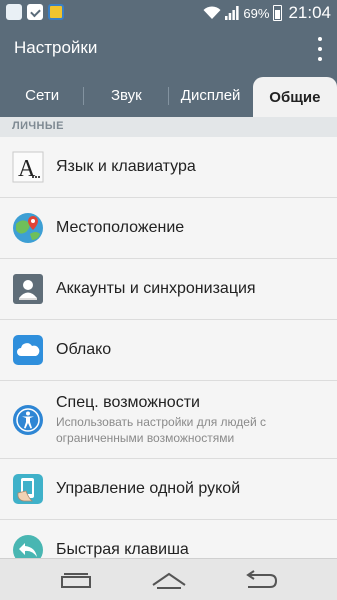 This screenshot has width=337, height=600. What do you see at coordinates (168, 350) in the screenshot?
I see `list-item-cloud: Облако` at bounding box center [168, 350].